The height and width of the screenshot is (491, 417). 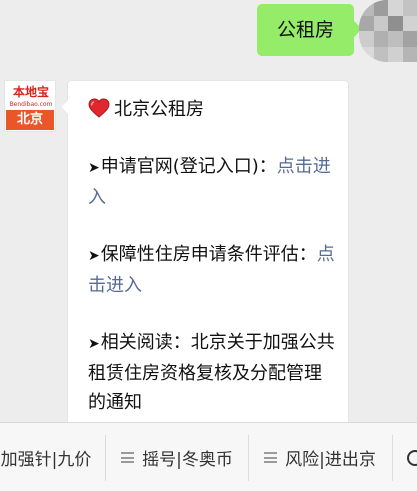 What do you see at coordinates (30, 120) in the screenshot?
I see `bot-avatar-city: 北京` at bounding box center [30, 120].